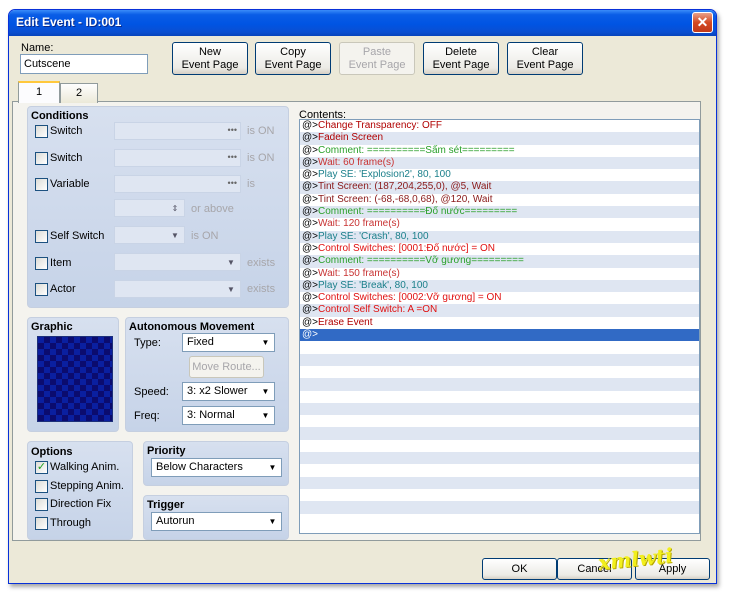 This screenshot has width=733, height=600. I want to click on freq-value: 3: Normal, so click(211, 415).